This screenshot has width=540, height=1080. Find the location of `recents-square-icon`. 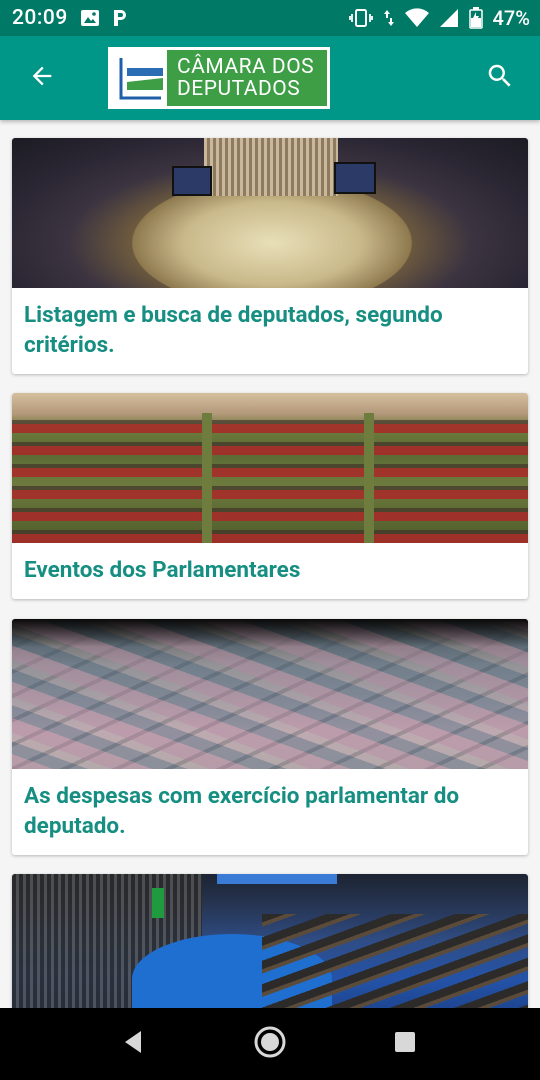

recents-square-icon is located at coordinates (405, 1044).